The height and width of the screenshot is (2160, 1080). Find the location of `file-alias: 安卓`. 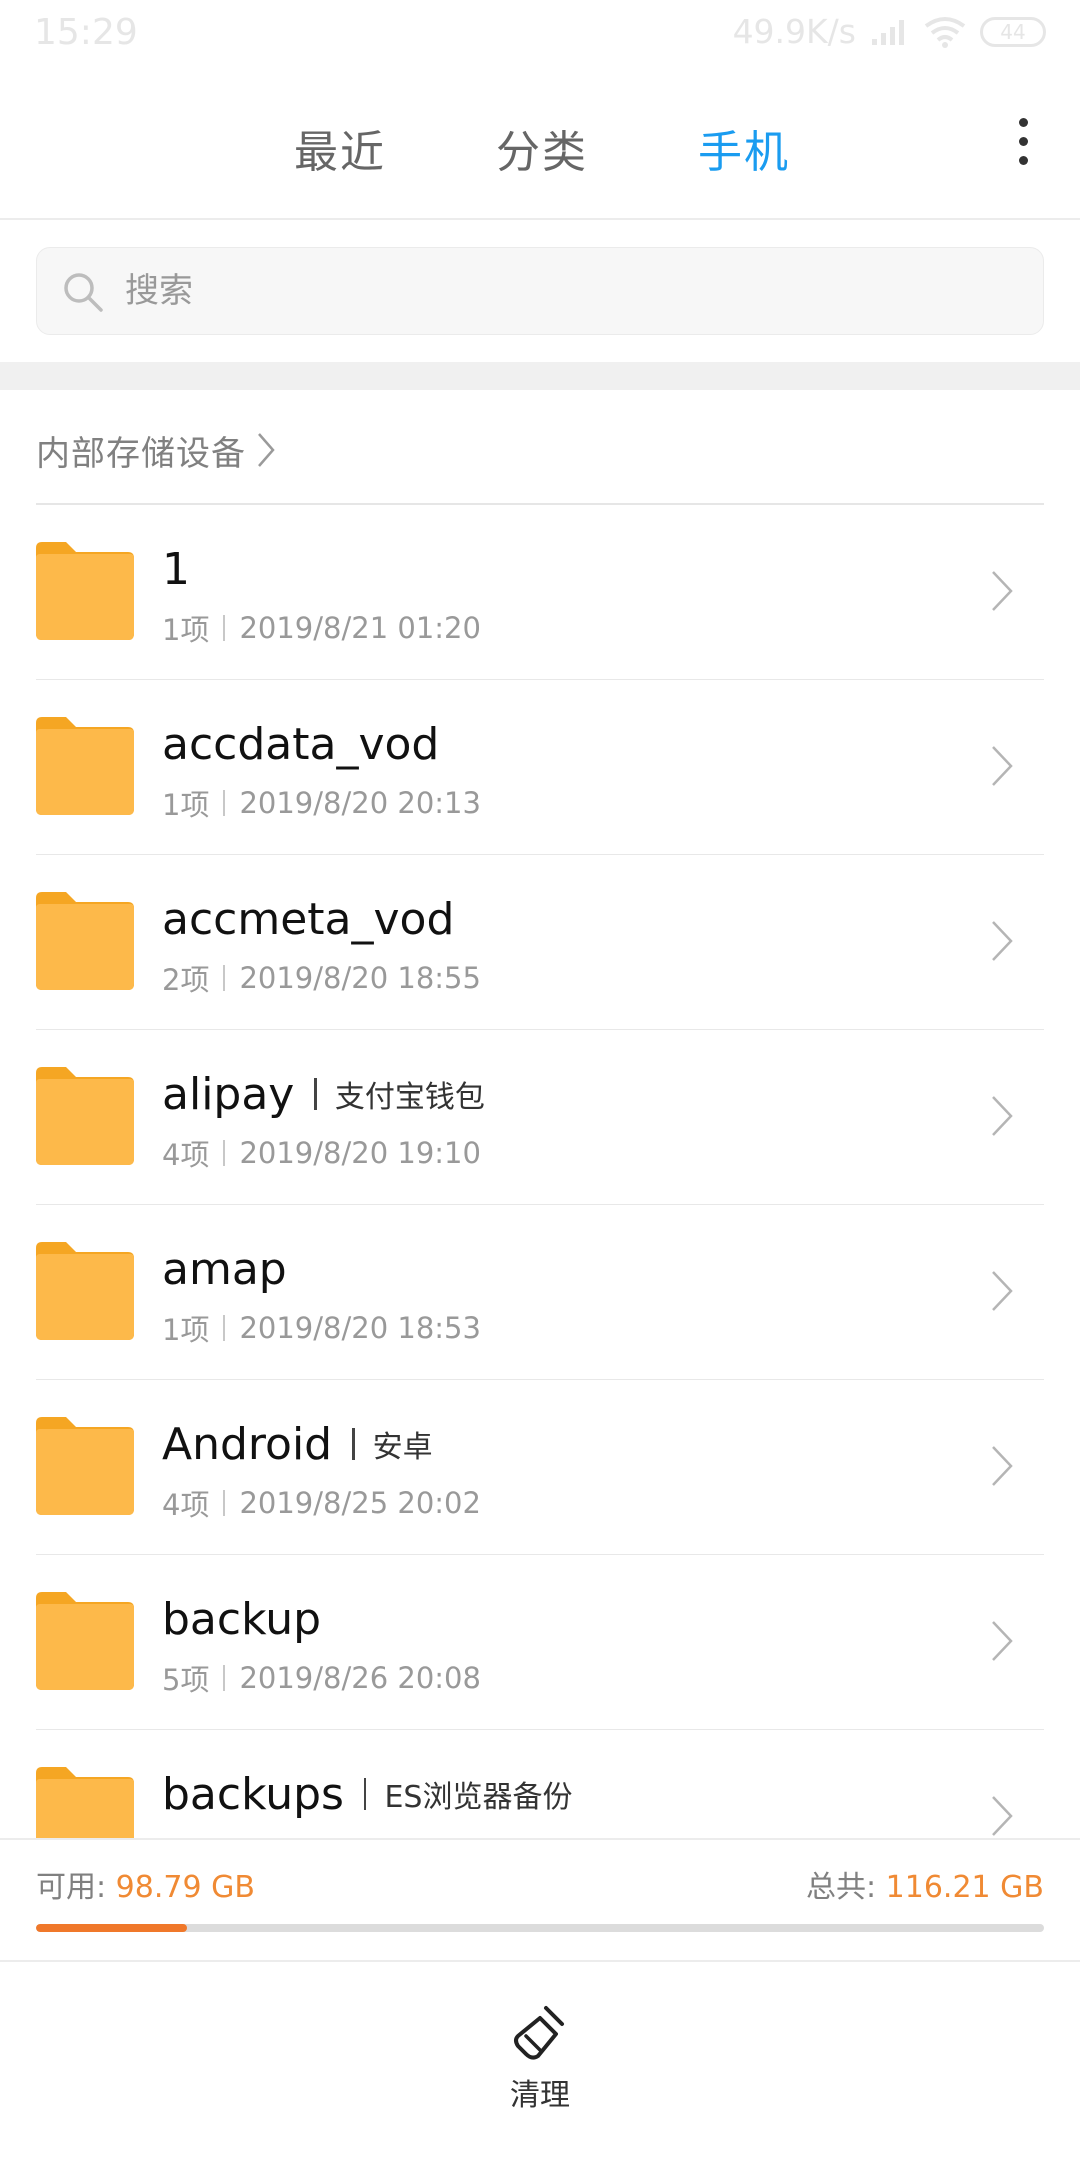

file-alias: 安卓 is located at coordinates (402, 1447).